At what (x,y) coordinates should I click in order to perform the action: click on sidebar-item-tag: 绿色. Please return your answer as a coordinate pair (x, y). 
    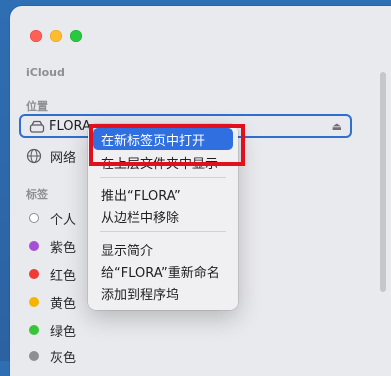
    Looking at the image, I should click on (51, 330).